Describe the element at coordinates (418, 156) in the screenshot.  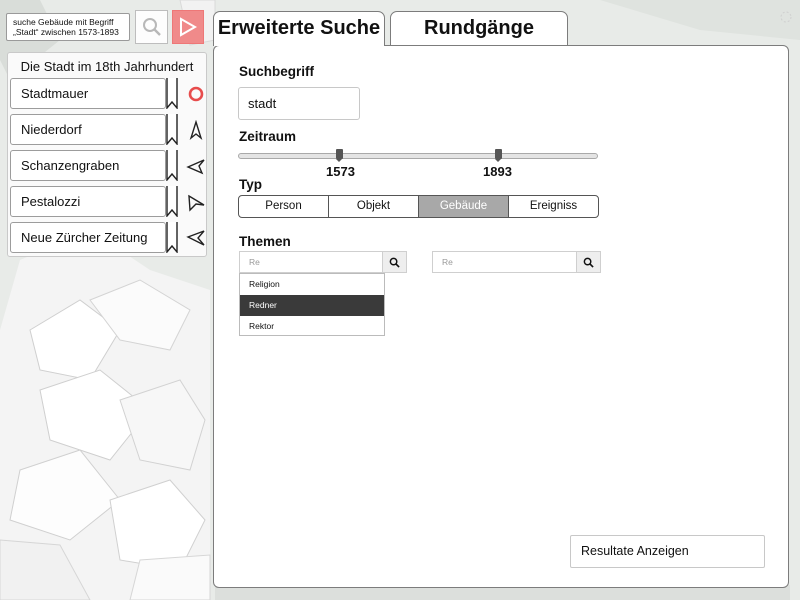
I see `time-range-slider` at that location.